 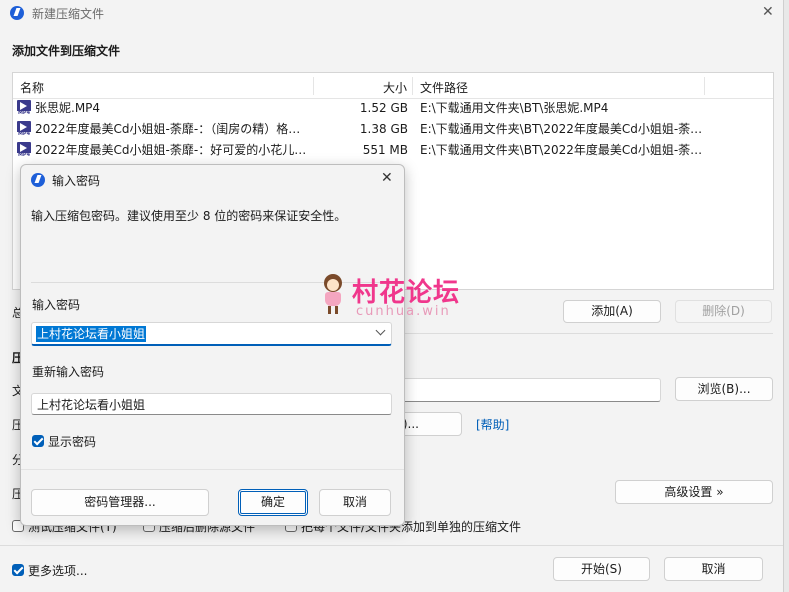 What do you see at coordinates (398, 297) in the screenshot?
I see `watermark: 村花论坛 cunhua.win` at bounding box center [398, 297].